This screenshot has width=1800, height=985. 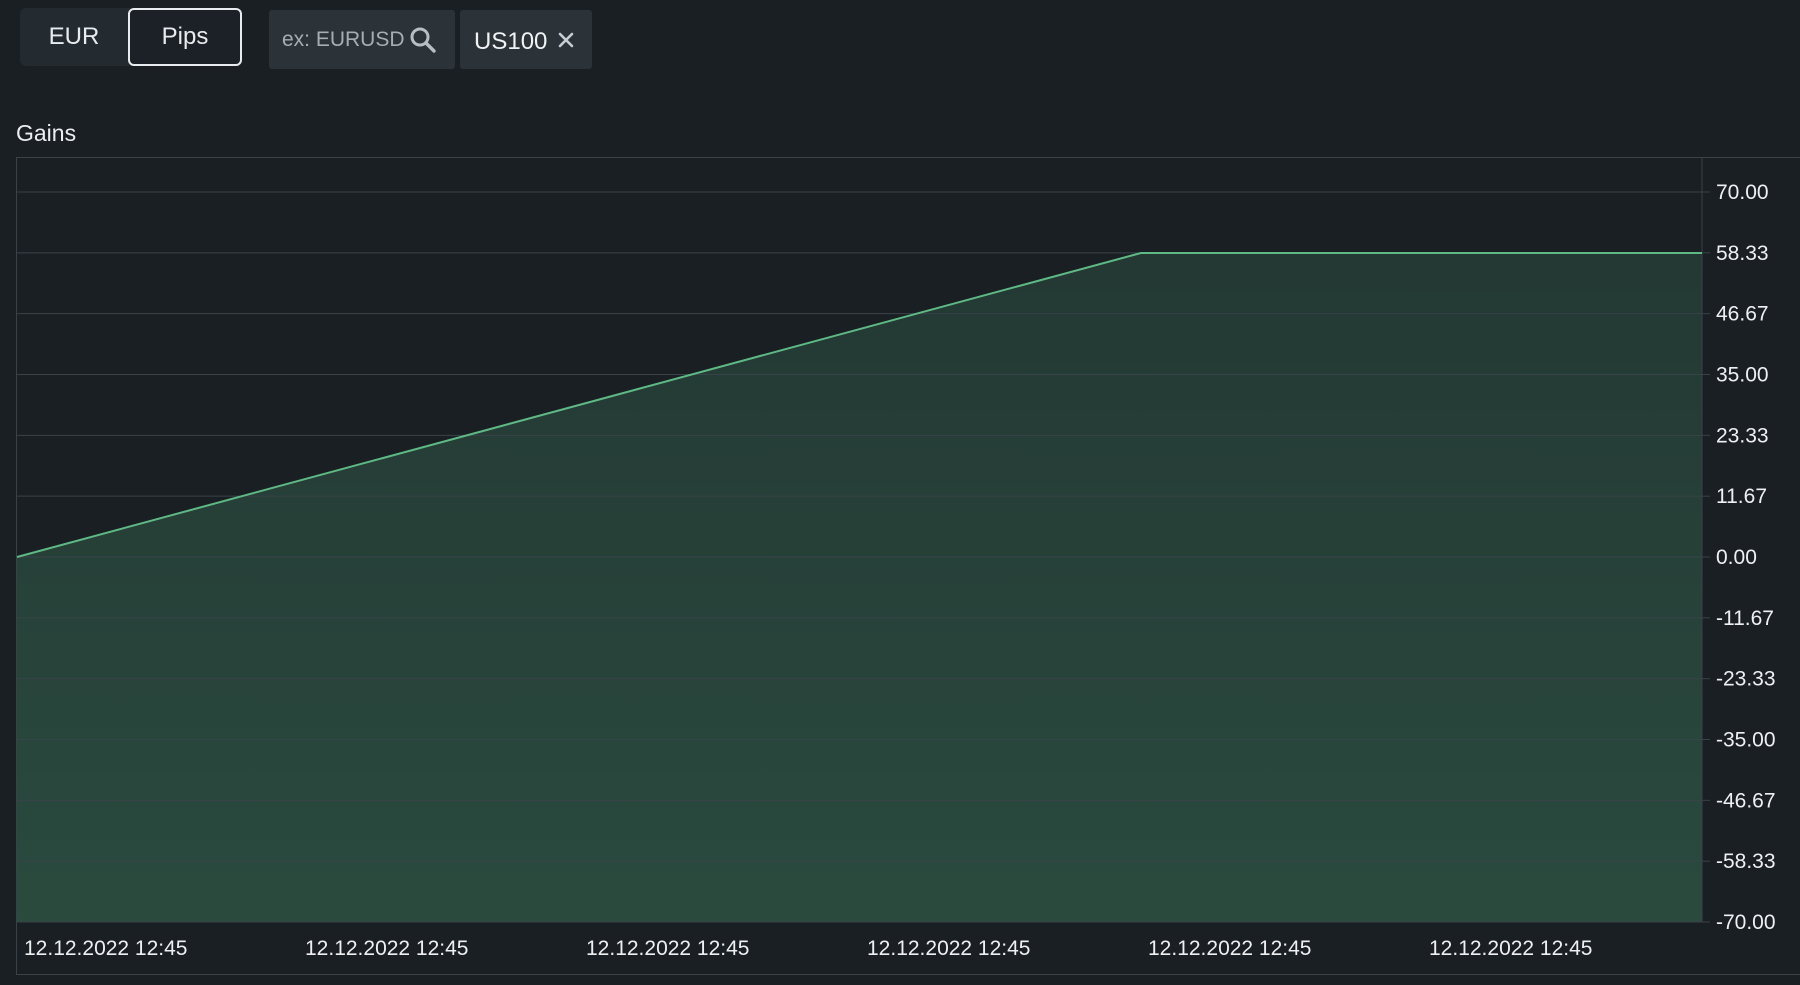 I want to click on y-tick-label: 46.67, so click(x=1742, y=314).